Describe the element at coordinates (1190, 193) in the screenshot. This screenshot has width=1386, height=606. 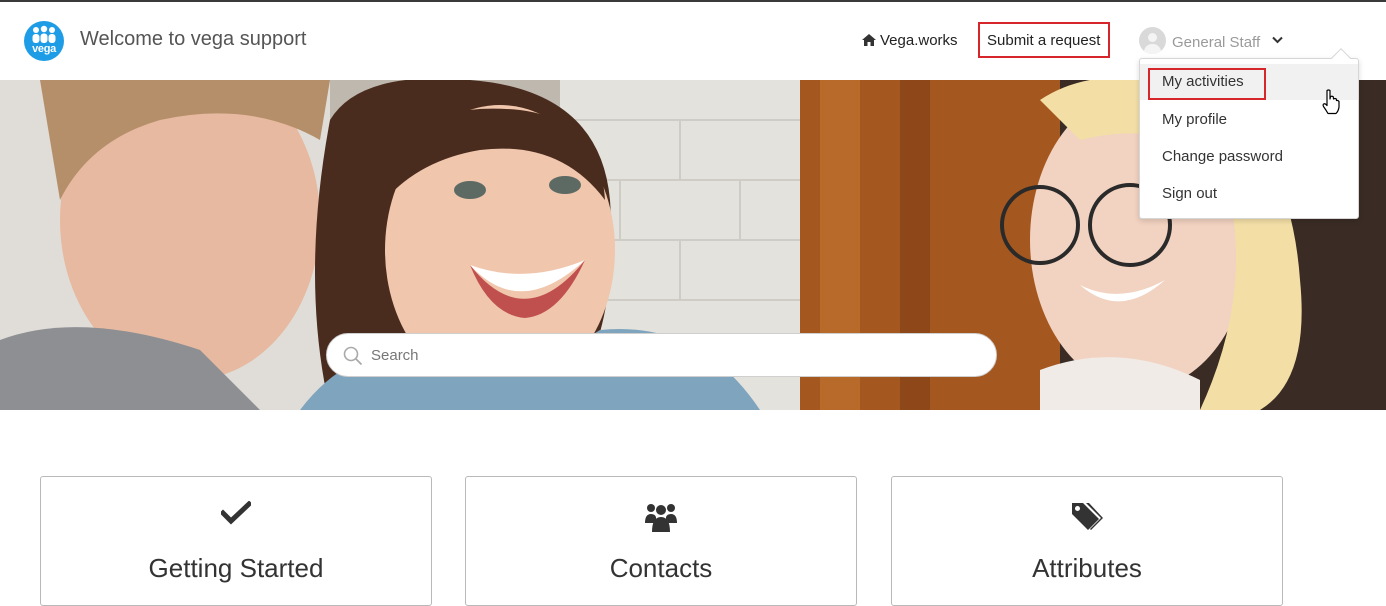
I see `menu-item-label: Sign out` at that location.